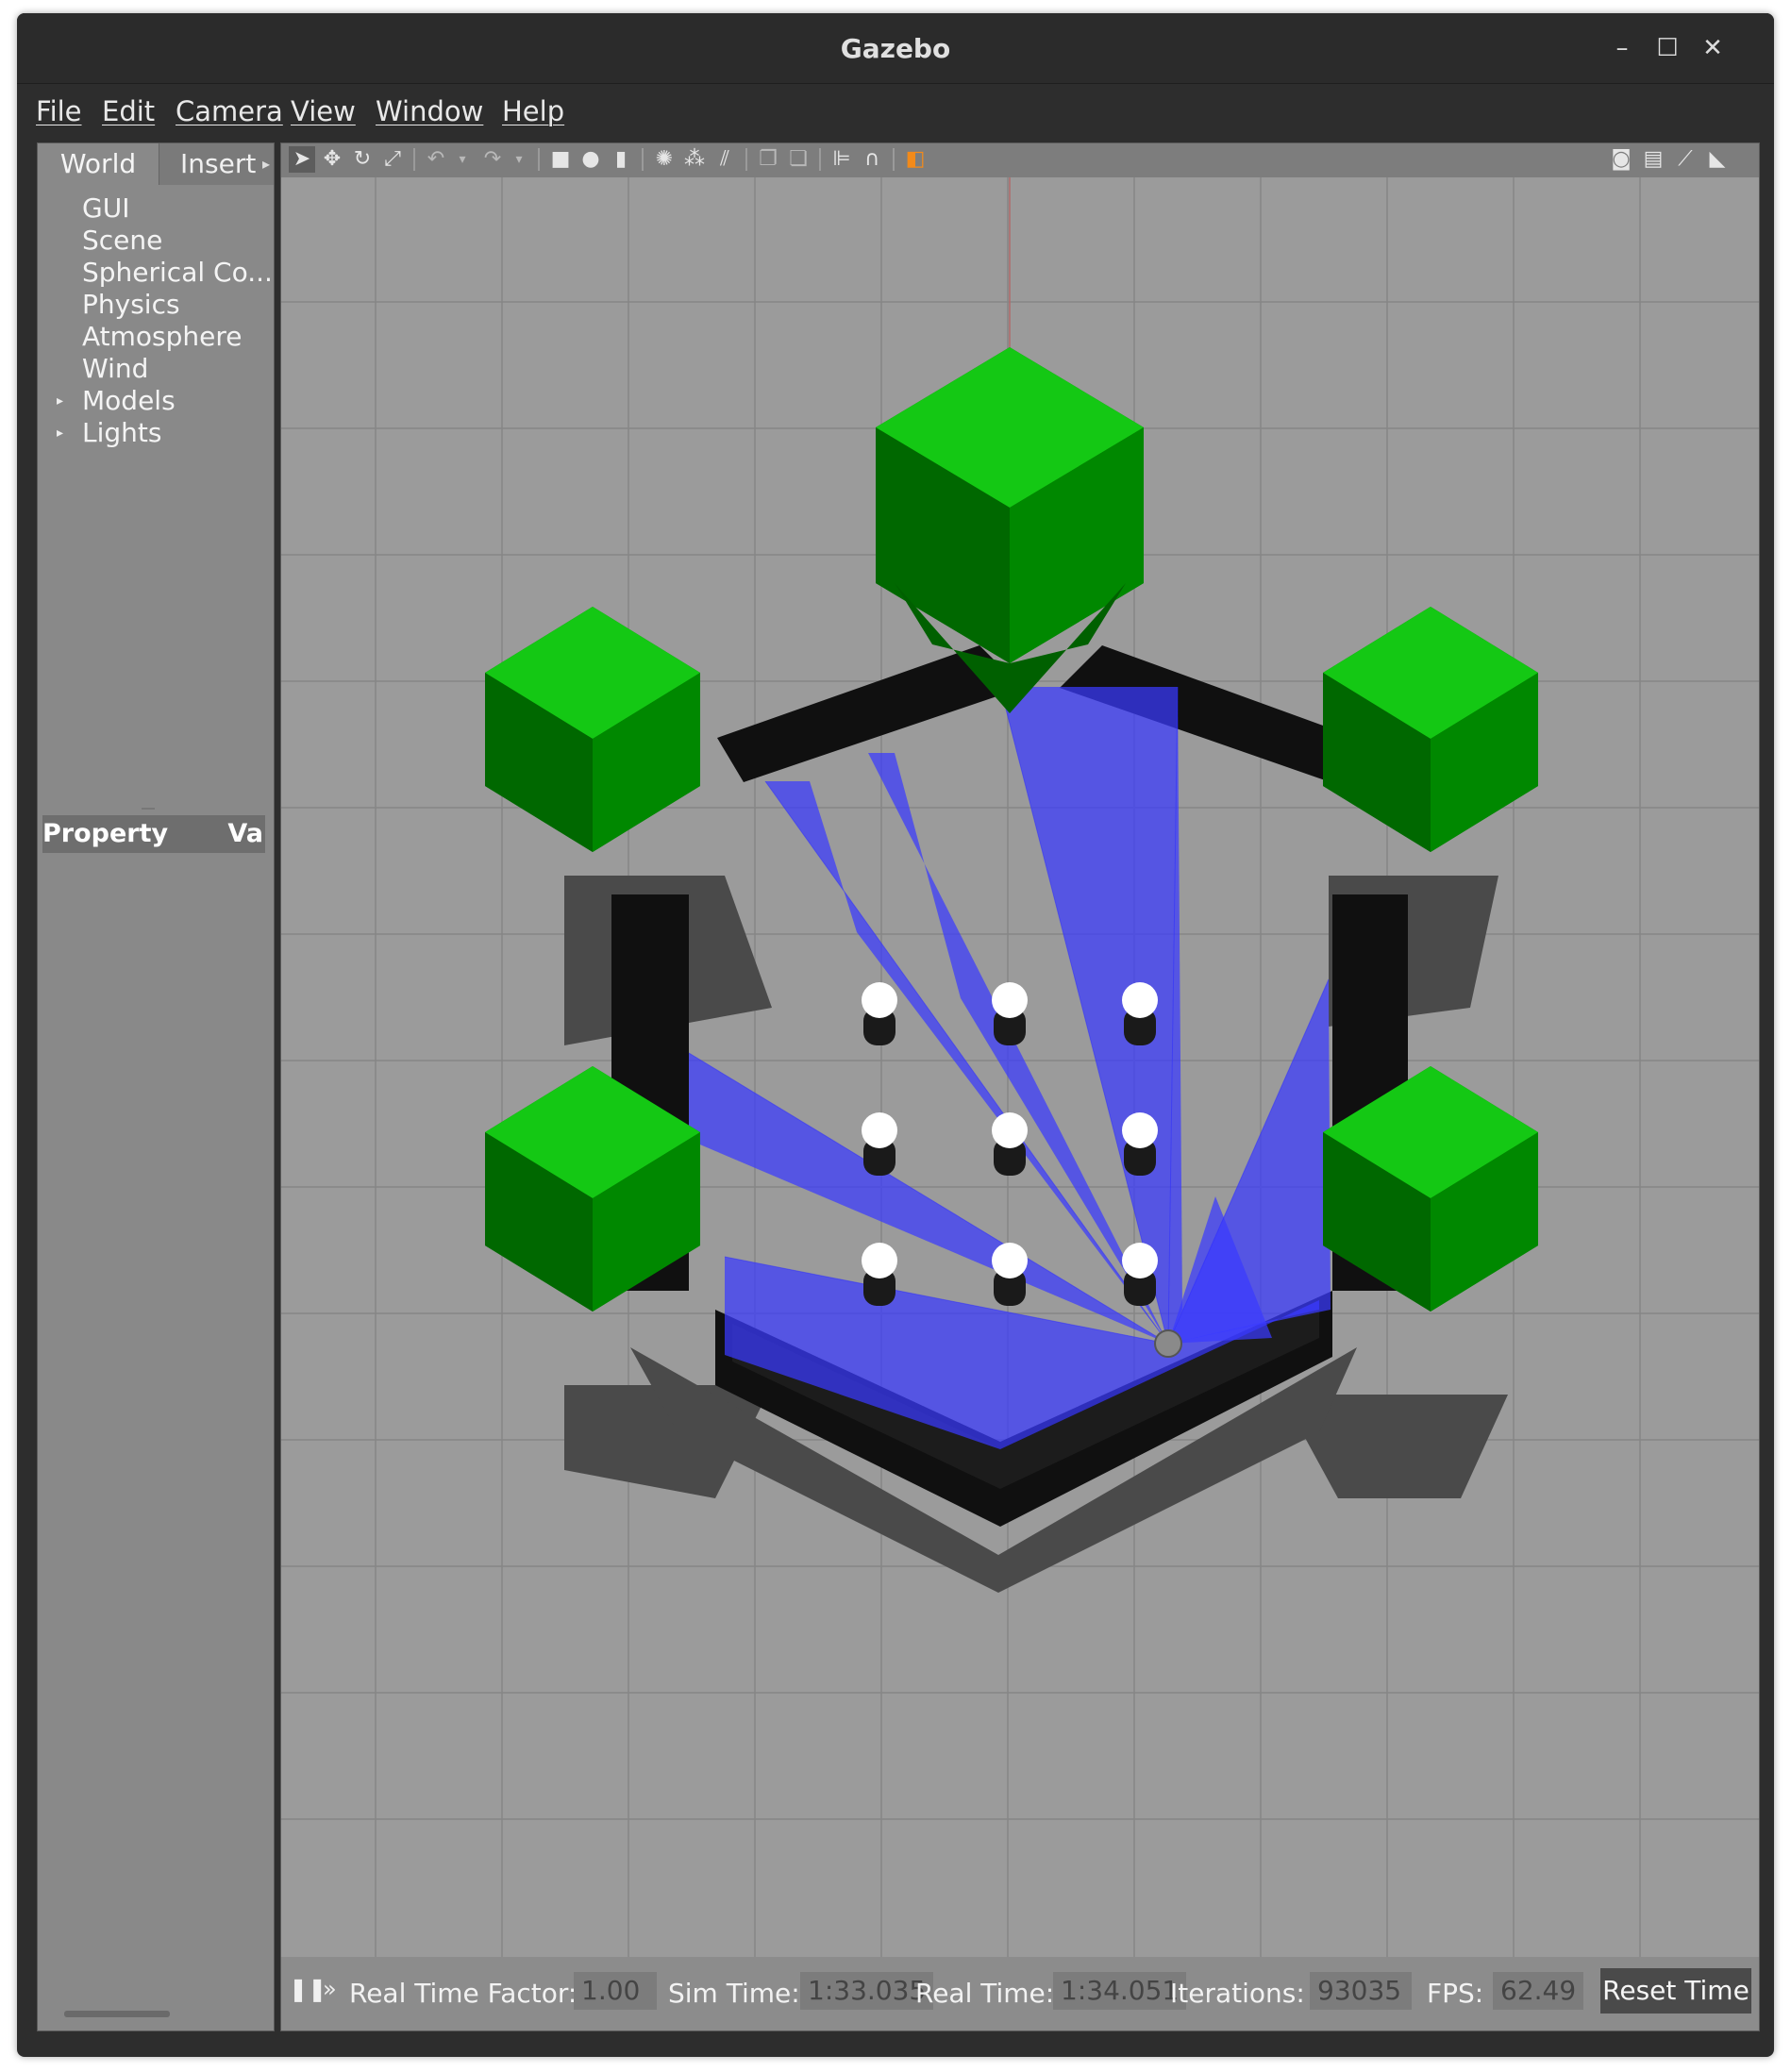  I want to click on plot-icon: ⟋, so click(1685, 159).